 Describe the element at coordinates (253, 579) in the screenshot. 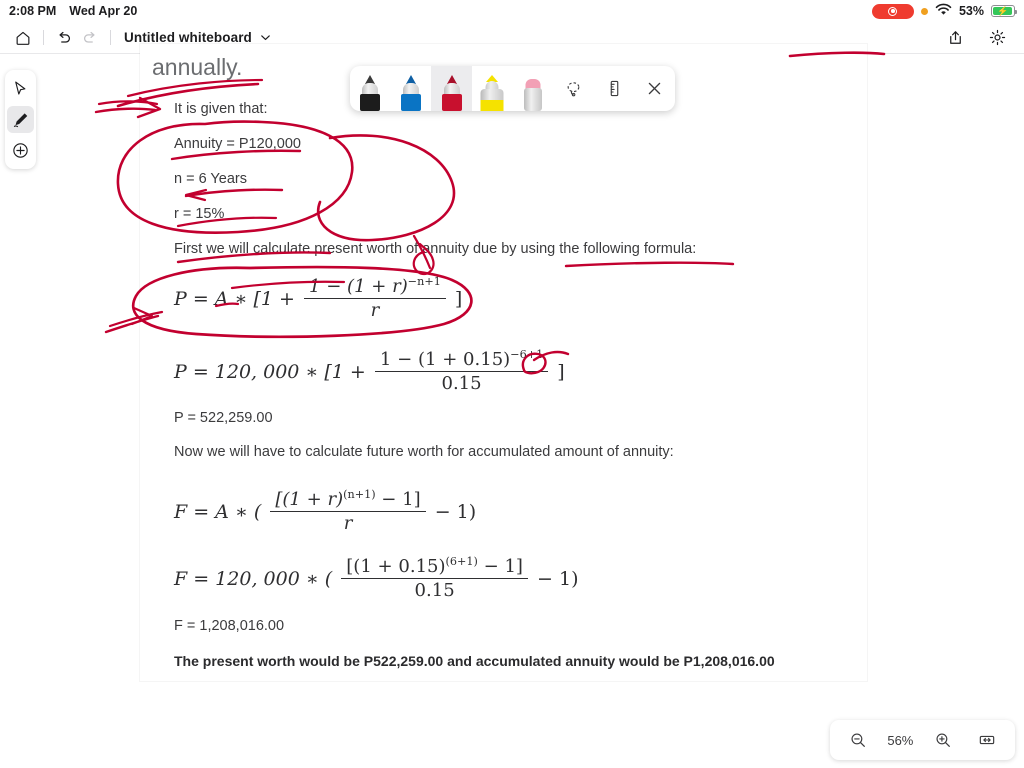

I see `formula-future-numeric-lhs: F = 120, 000 ∗ (` at that location.